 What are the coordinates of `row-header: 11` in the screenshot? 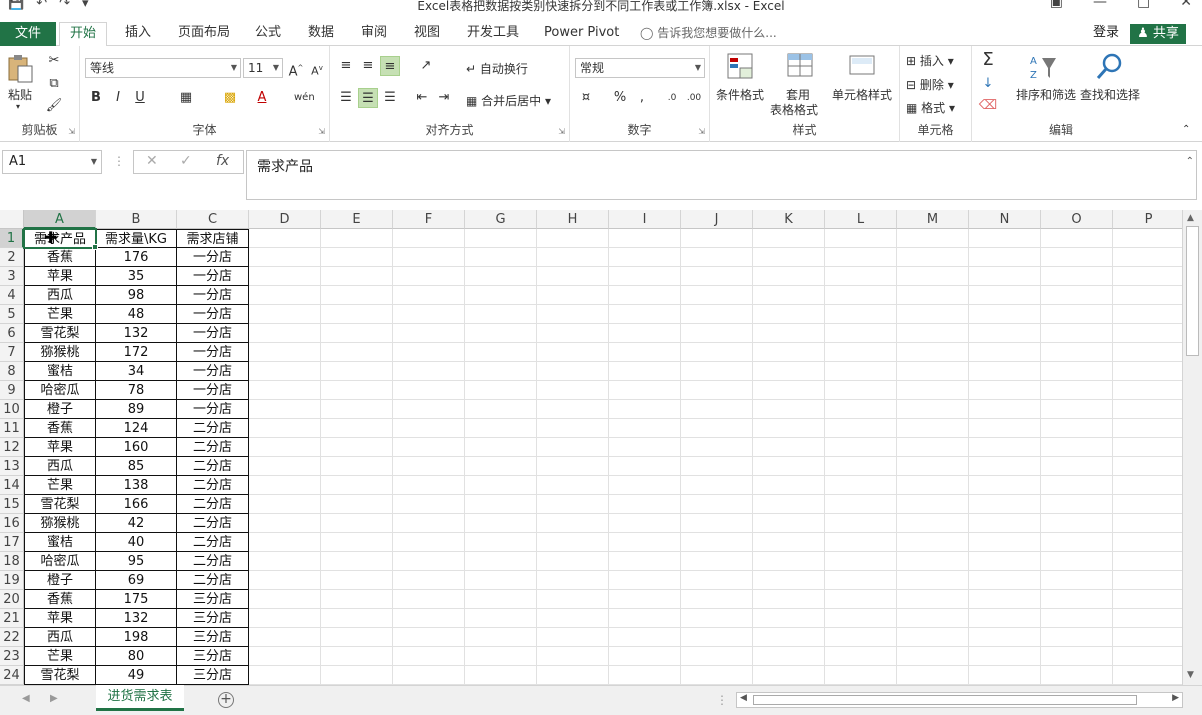 It's located at (12, 428).